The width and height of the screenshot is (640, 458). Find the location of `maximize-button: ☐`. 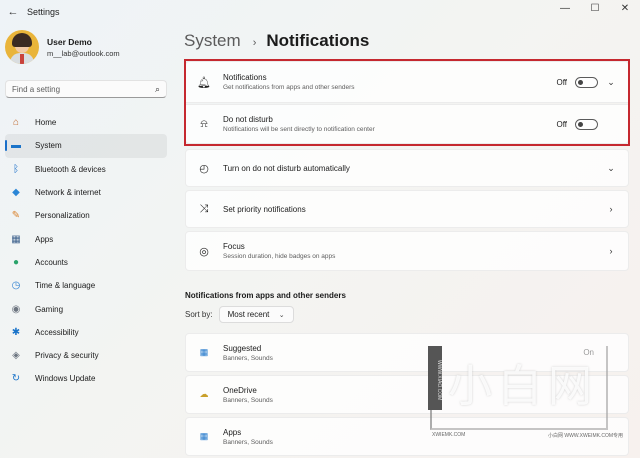

maximize-button: ☐ is located at coordinates (595, 10).